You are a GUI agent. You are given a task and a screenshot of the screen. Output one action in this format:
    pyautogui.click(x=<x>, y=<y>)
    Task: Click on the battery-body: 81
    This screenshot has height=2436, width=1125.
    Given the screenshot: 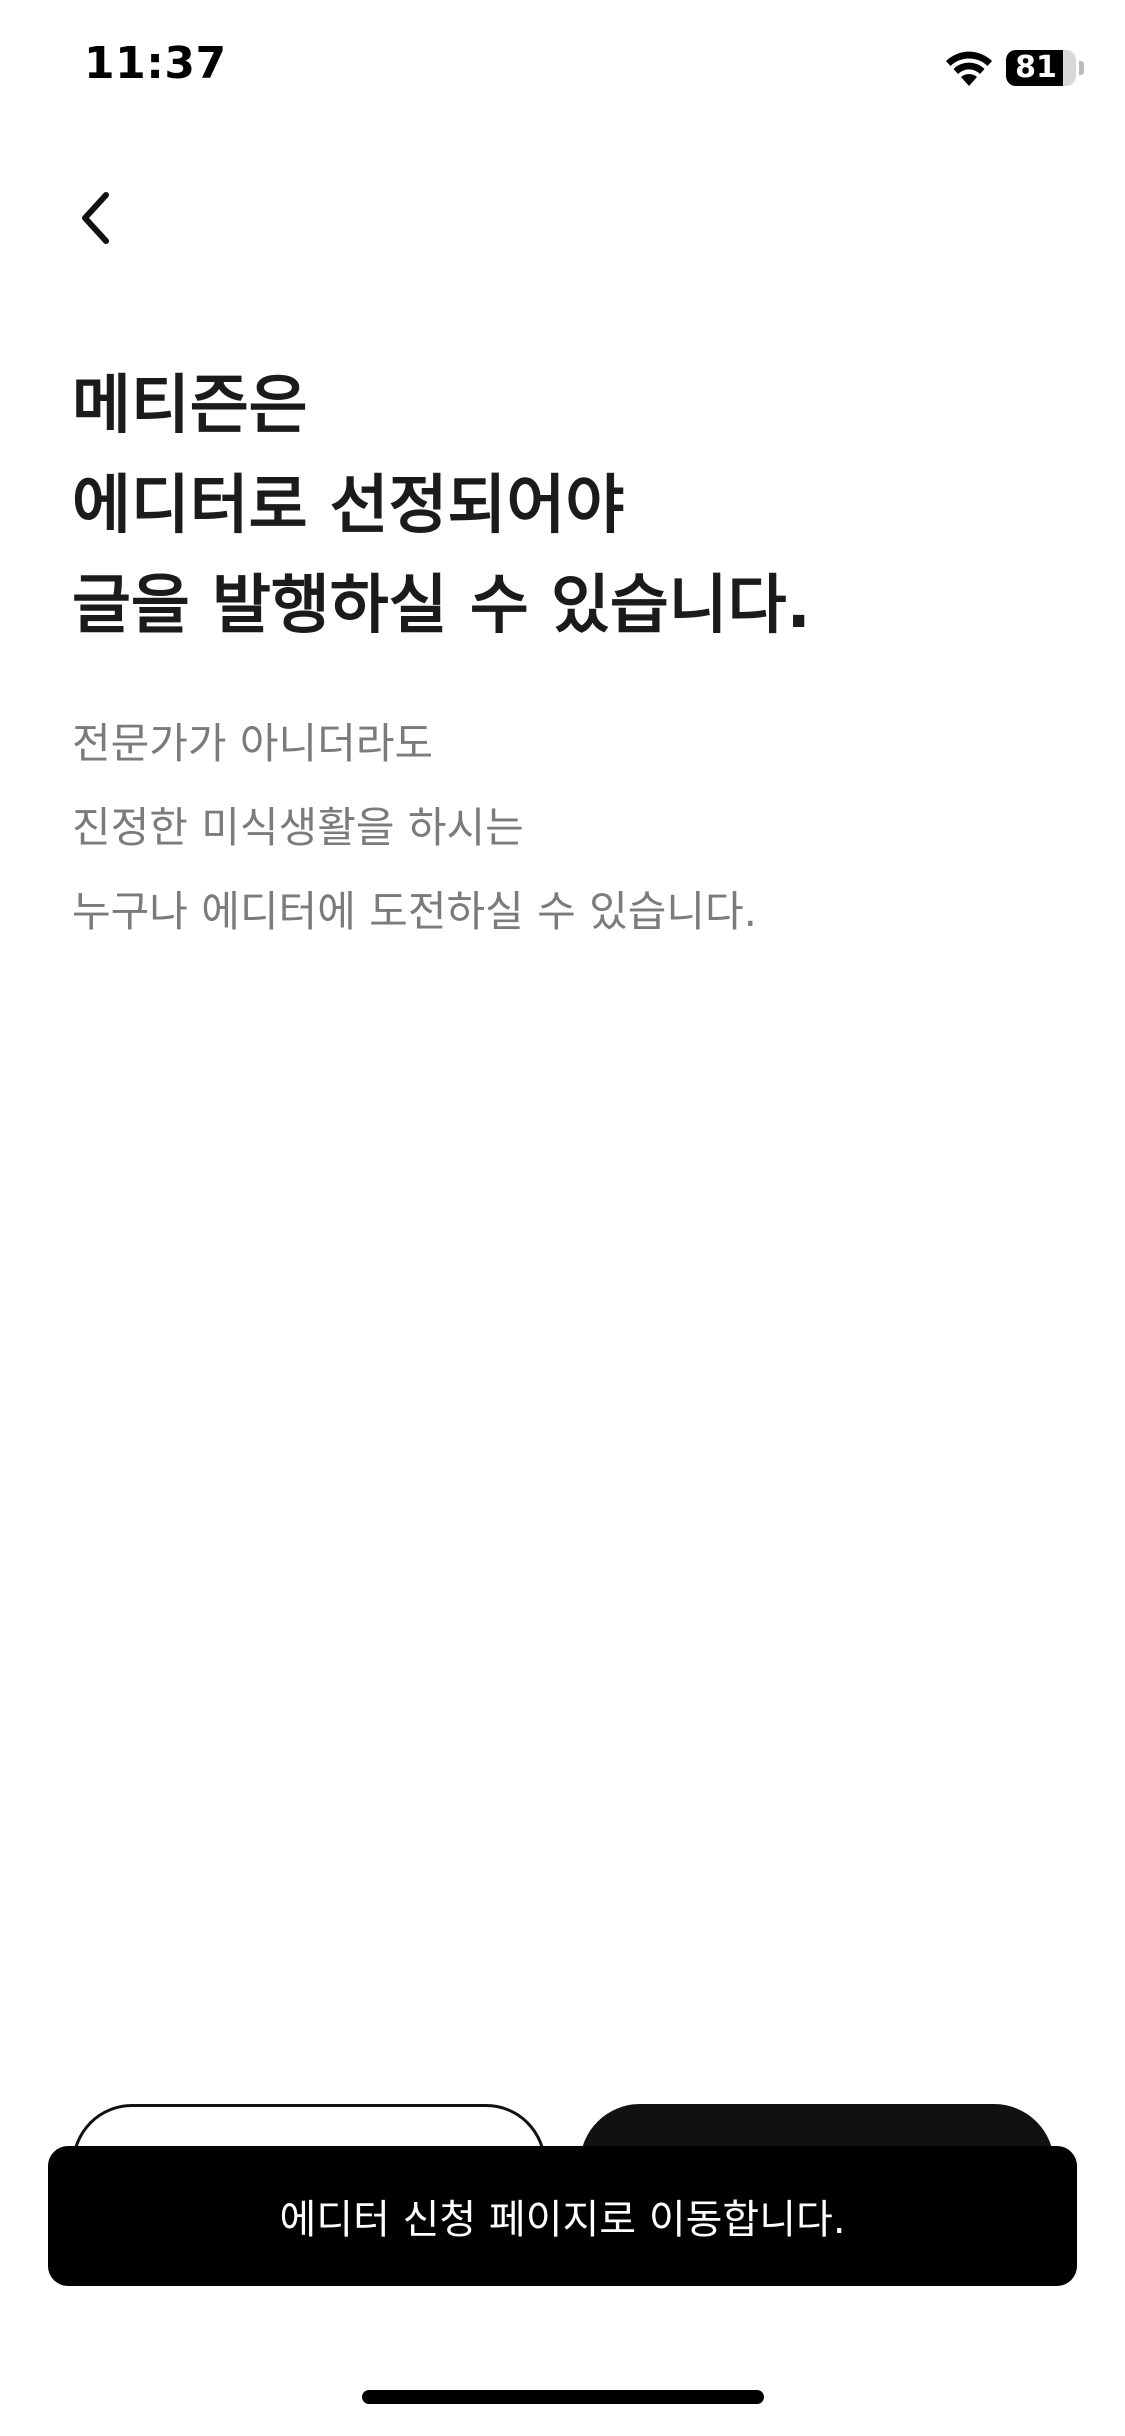 What is the action you would take?
    pyautogui.click(x=1041, y=68)
    